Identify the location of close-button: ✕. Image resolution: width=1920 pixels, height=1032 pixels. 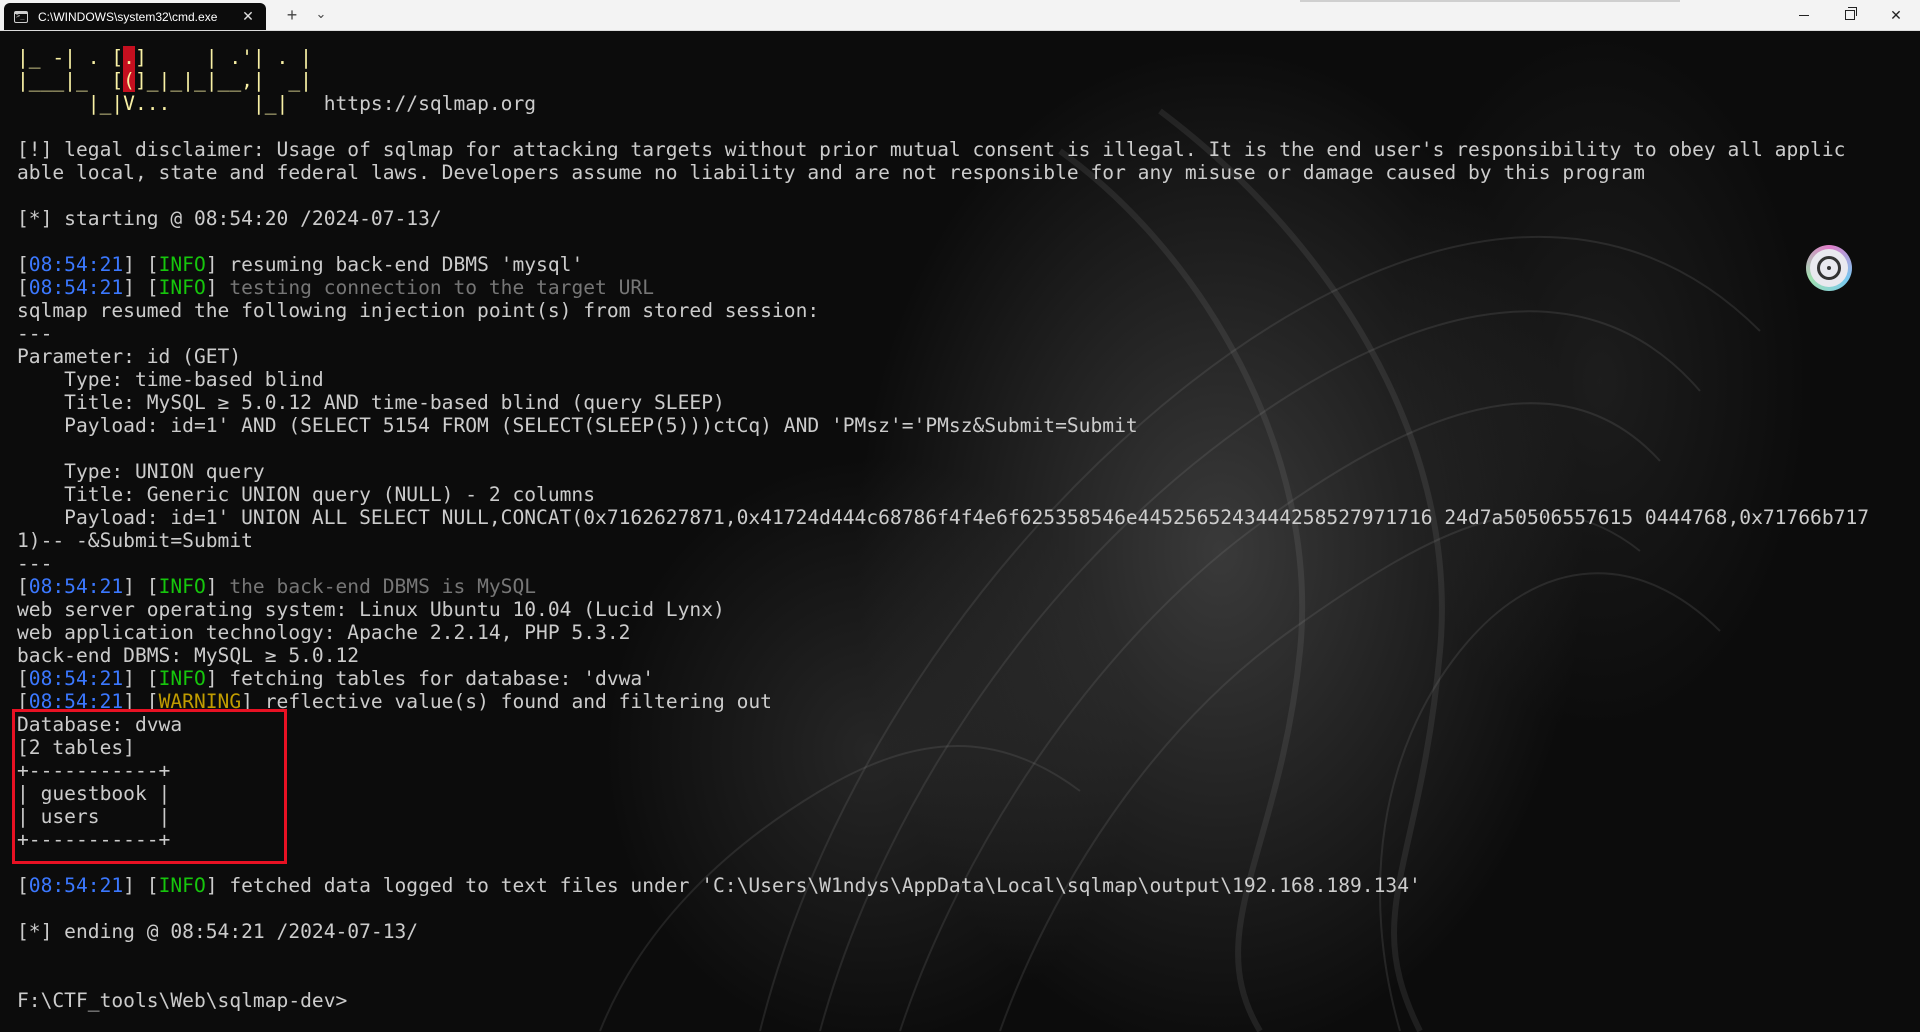
(1896, 15).